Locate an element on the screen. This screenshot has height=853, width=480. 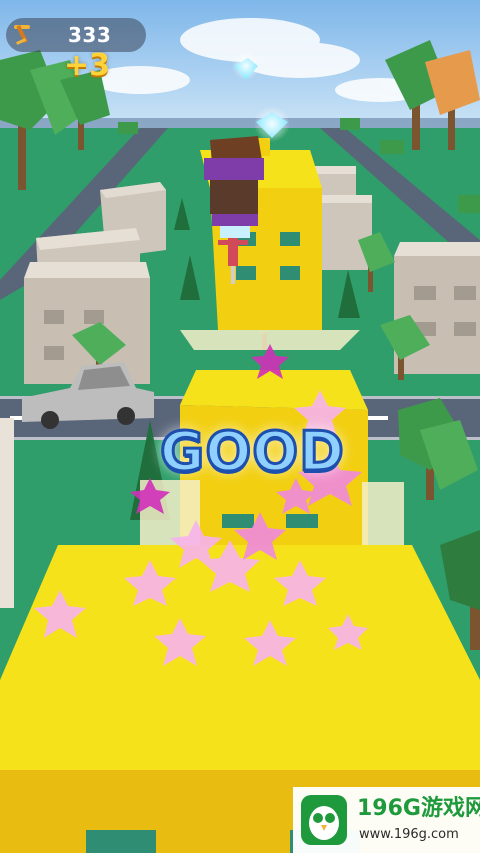
pogo-stick-icon is located at coordinates (22, 34).